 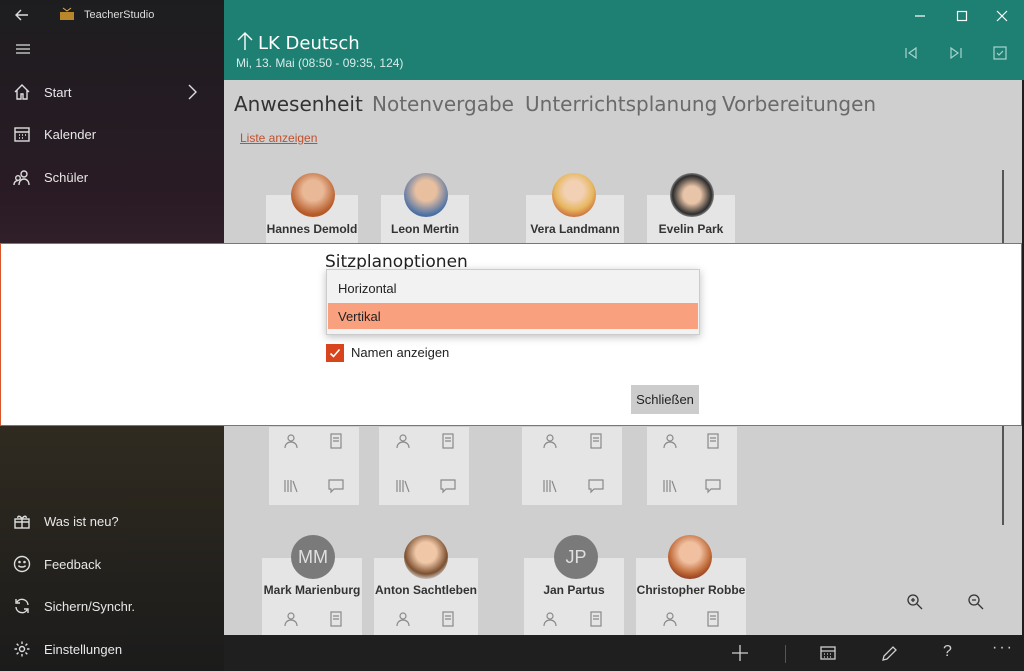 What do you see at coordinates (513, 302) in the screenshot?
I see `orientation-dropdown: Horizontal Vertikal` at bounding box center [513, 302].